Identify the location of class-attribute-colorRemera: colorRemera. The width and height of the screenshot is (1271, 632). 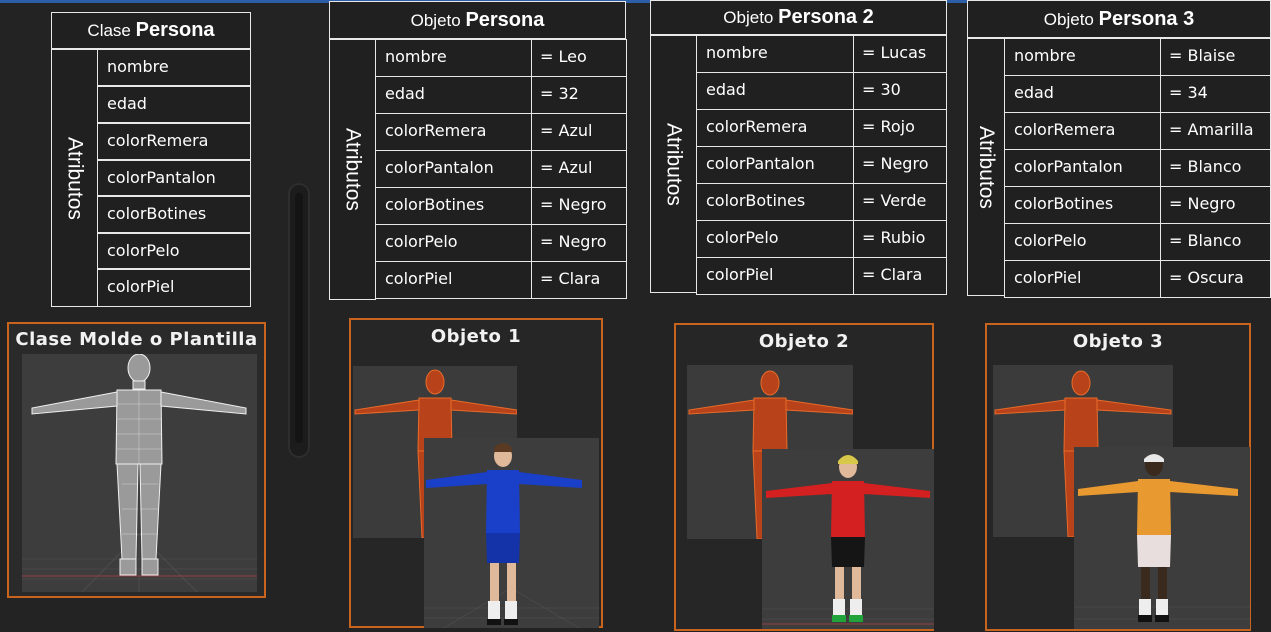
(174, 141).